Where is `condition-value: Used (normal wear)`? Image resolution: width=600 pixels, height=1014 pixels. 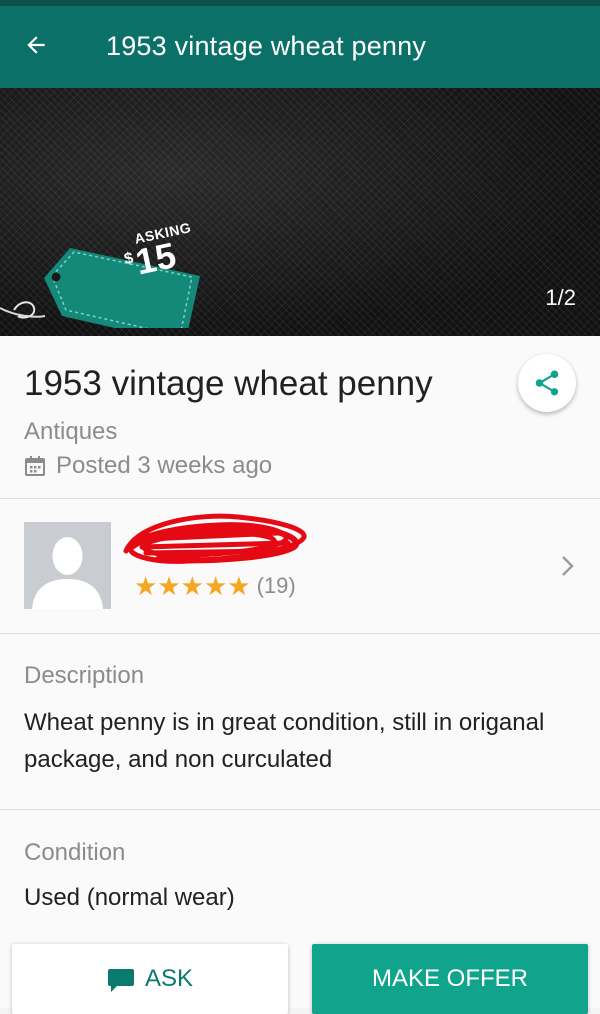
condition-value: Used (normal wear) is located at coordinates (129, 897).